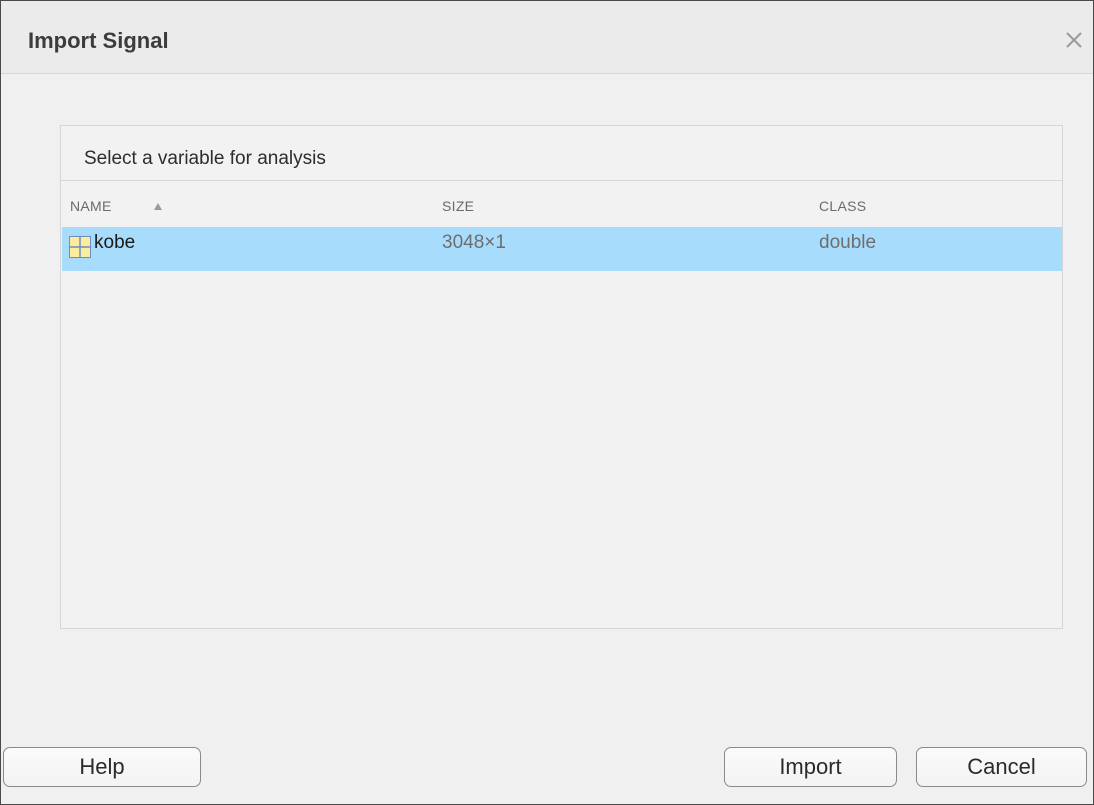  I want to click on close-icon, so click(1074, 40).